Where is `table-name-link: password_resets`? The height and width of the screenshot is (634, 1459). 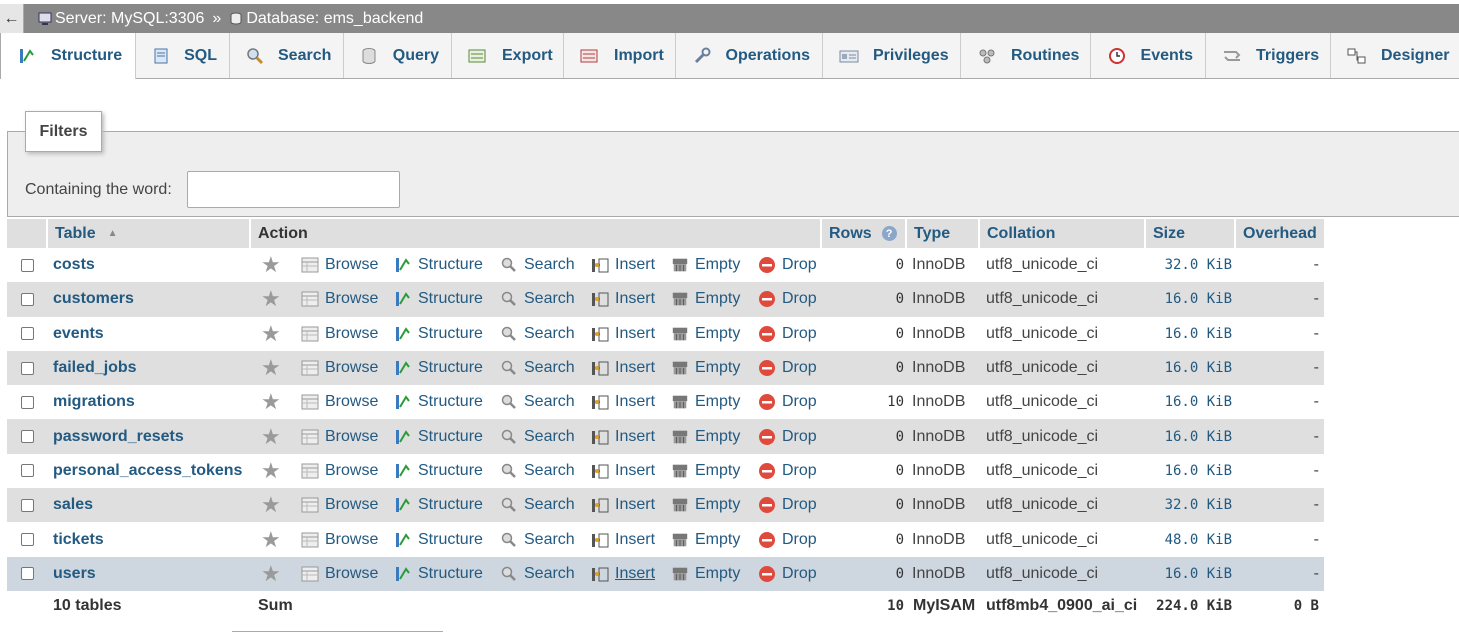 table-name-link: password_resets is located at coordinates (118, 436).